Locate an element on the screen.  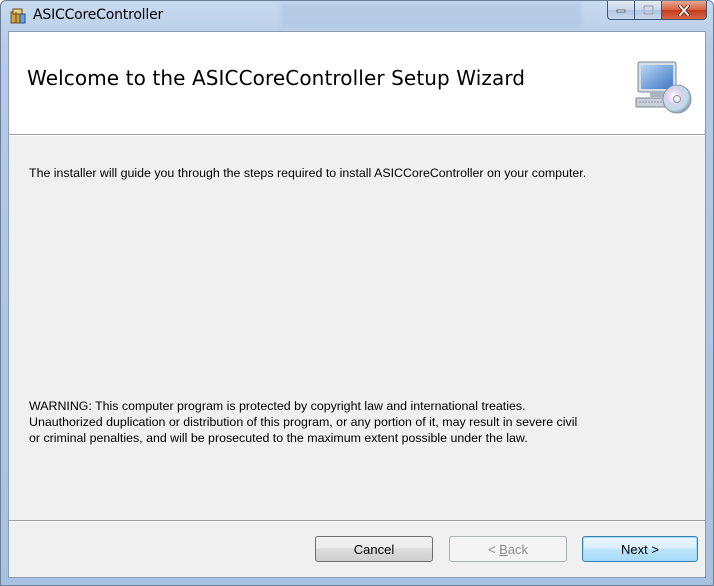
caption-buttons is located at coordinates (657, 11).